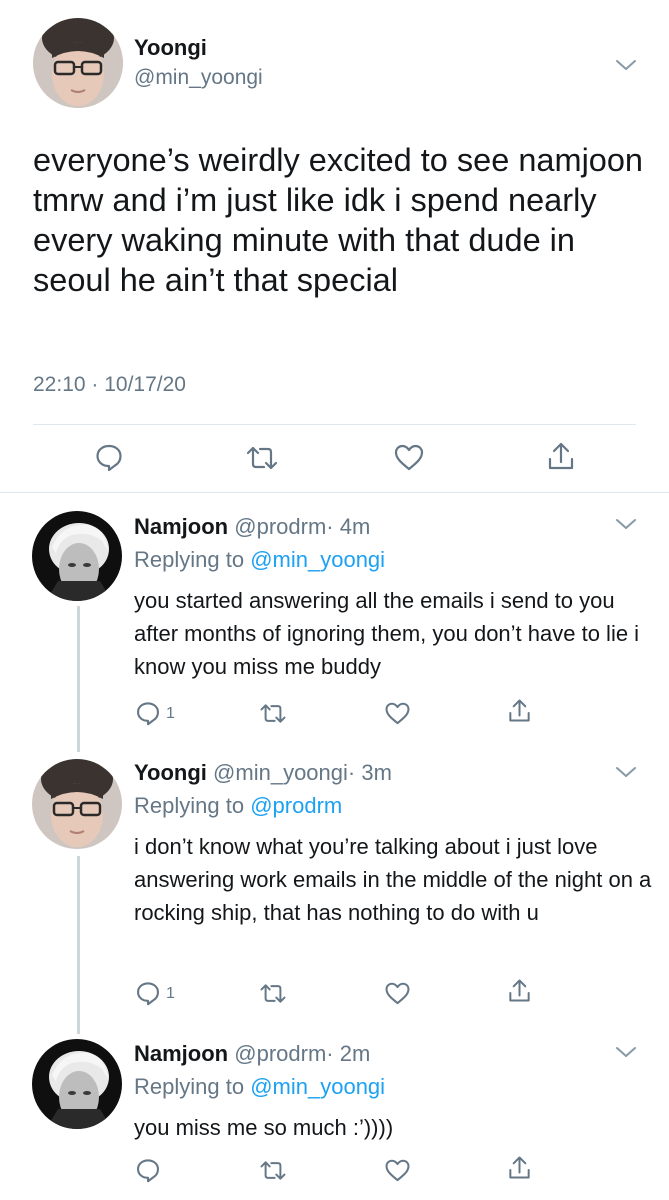  I want to click on reply-author-handle: @min_yoongi, so click(280, 772).